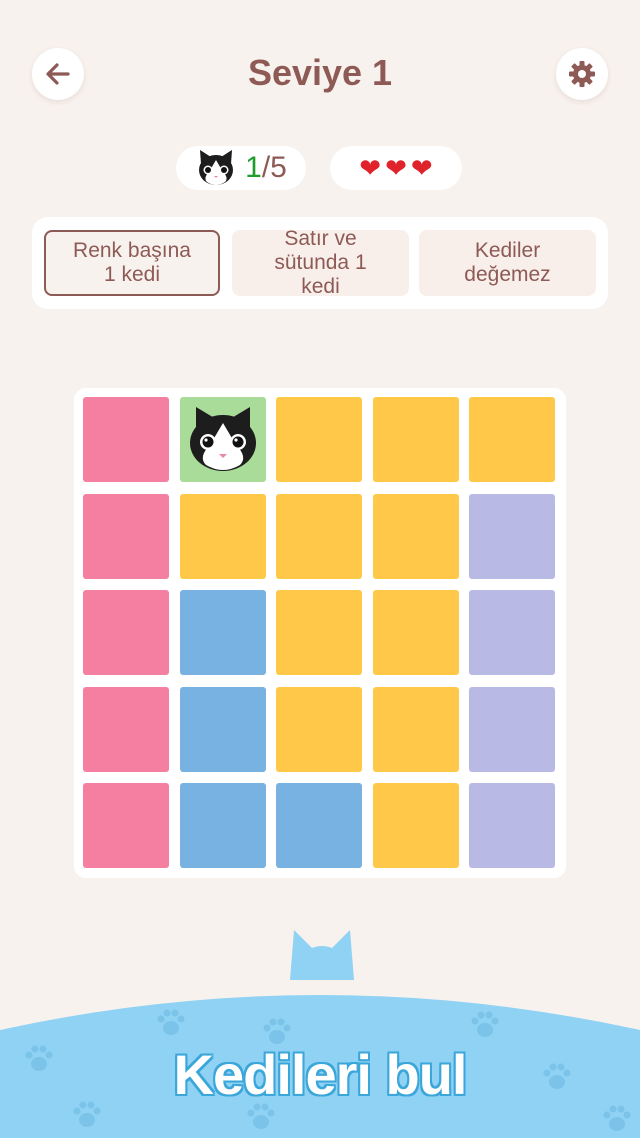  I want to click on gear-icon, so click(582, 74).